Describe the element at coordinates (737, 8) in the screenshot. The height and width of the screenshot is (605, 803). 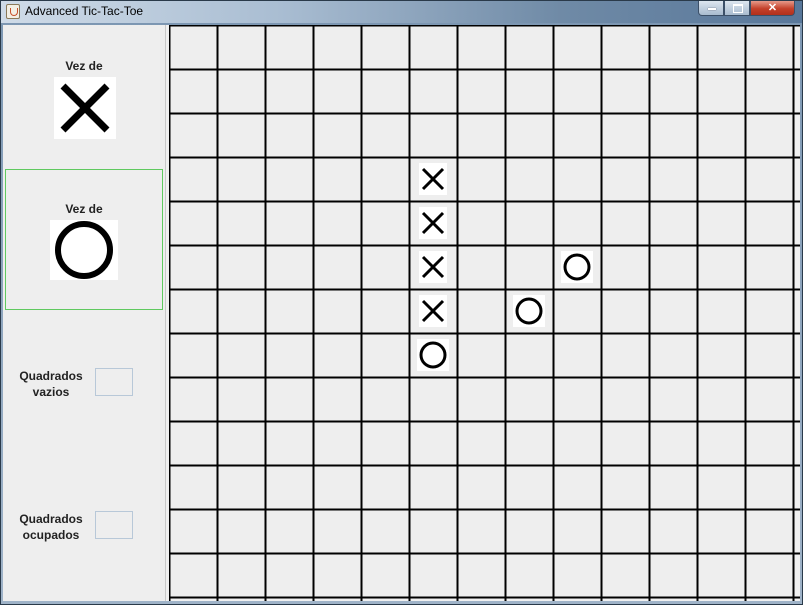
I see `maximize-button` at that location.